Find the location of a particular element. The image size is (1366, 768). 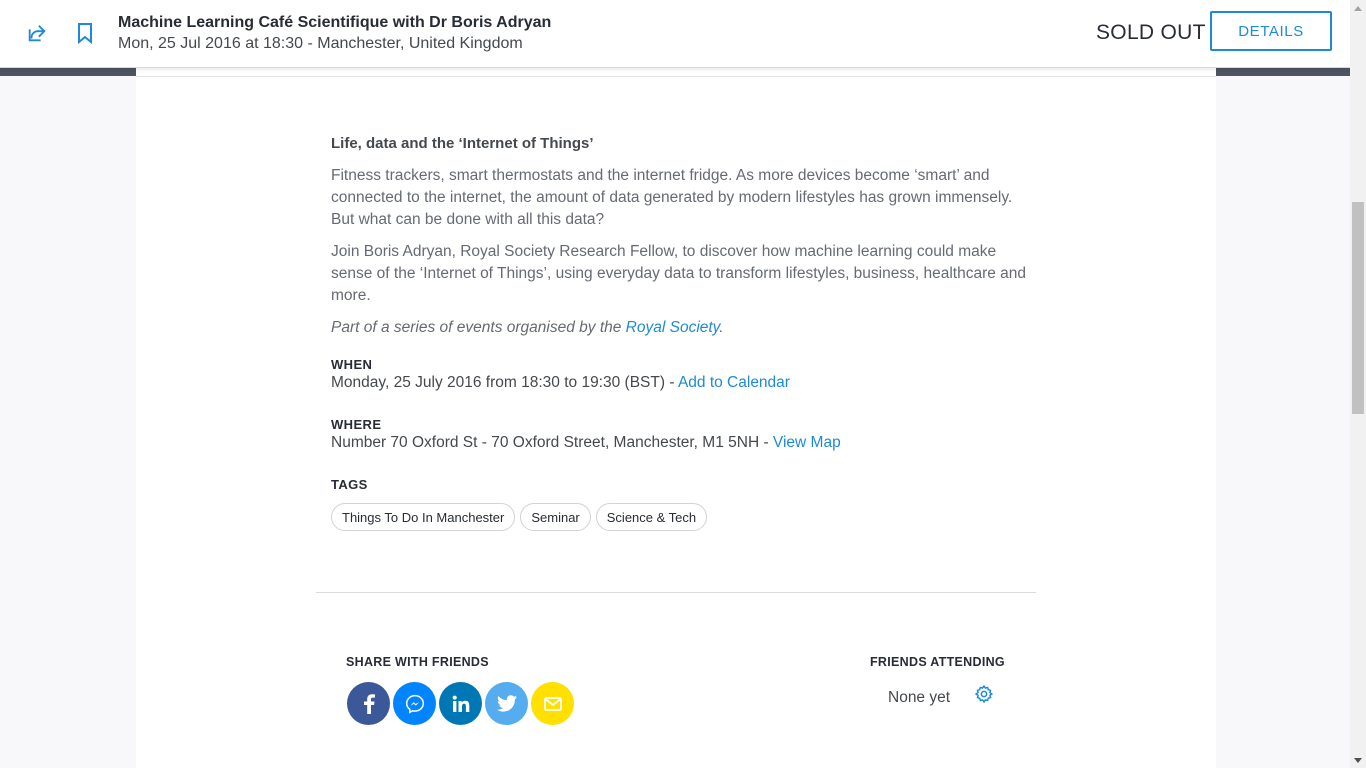

details-button: DETAILS is located at coordinates (1271, 31).